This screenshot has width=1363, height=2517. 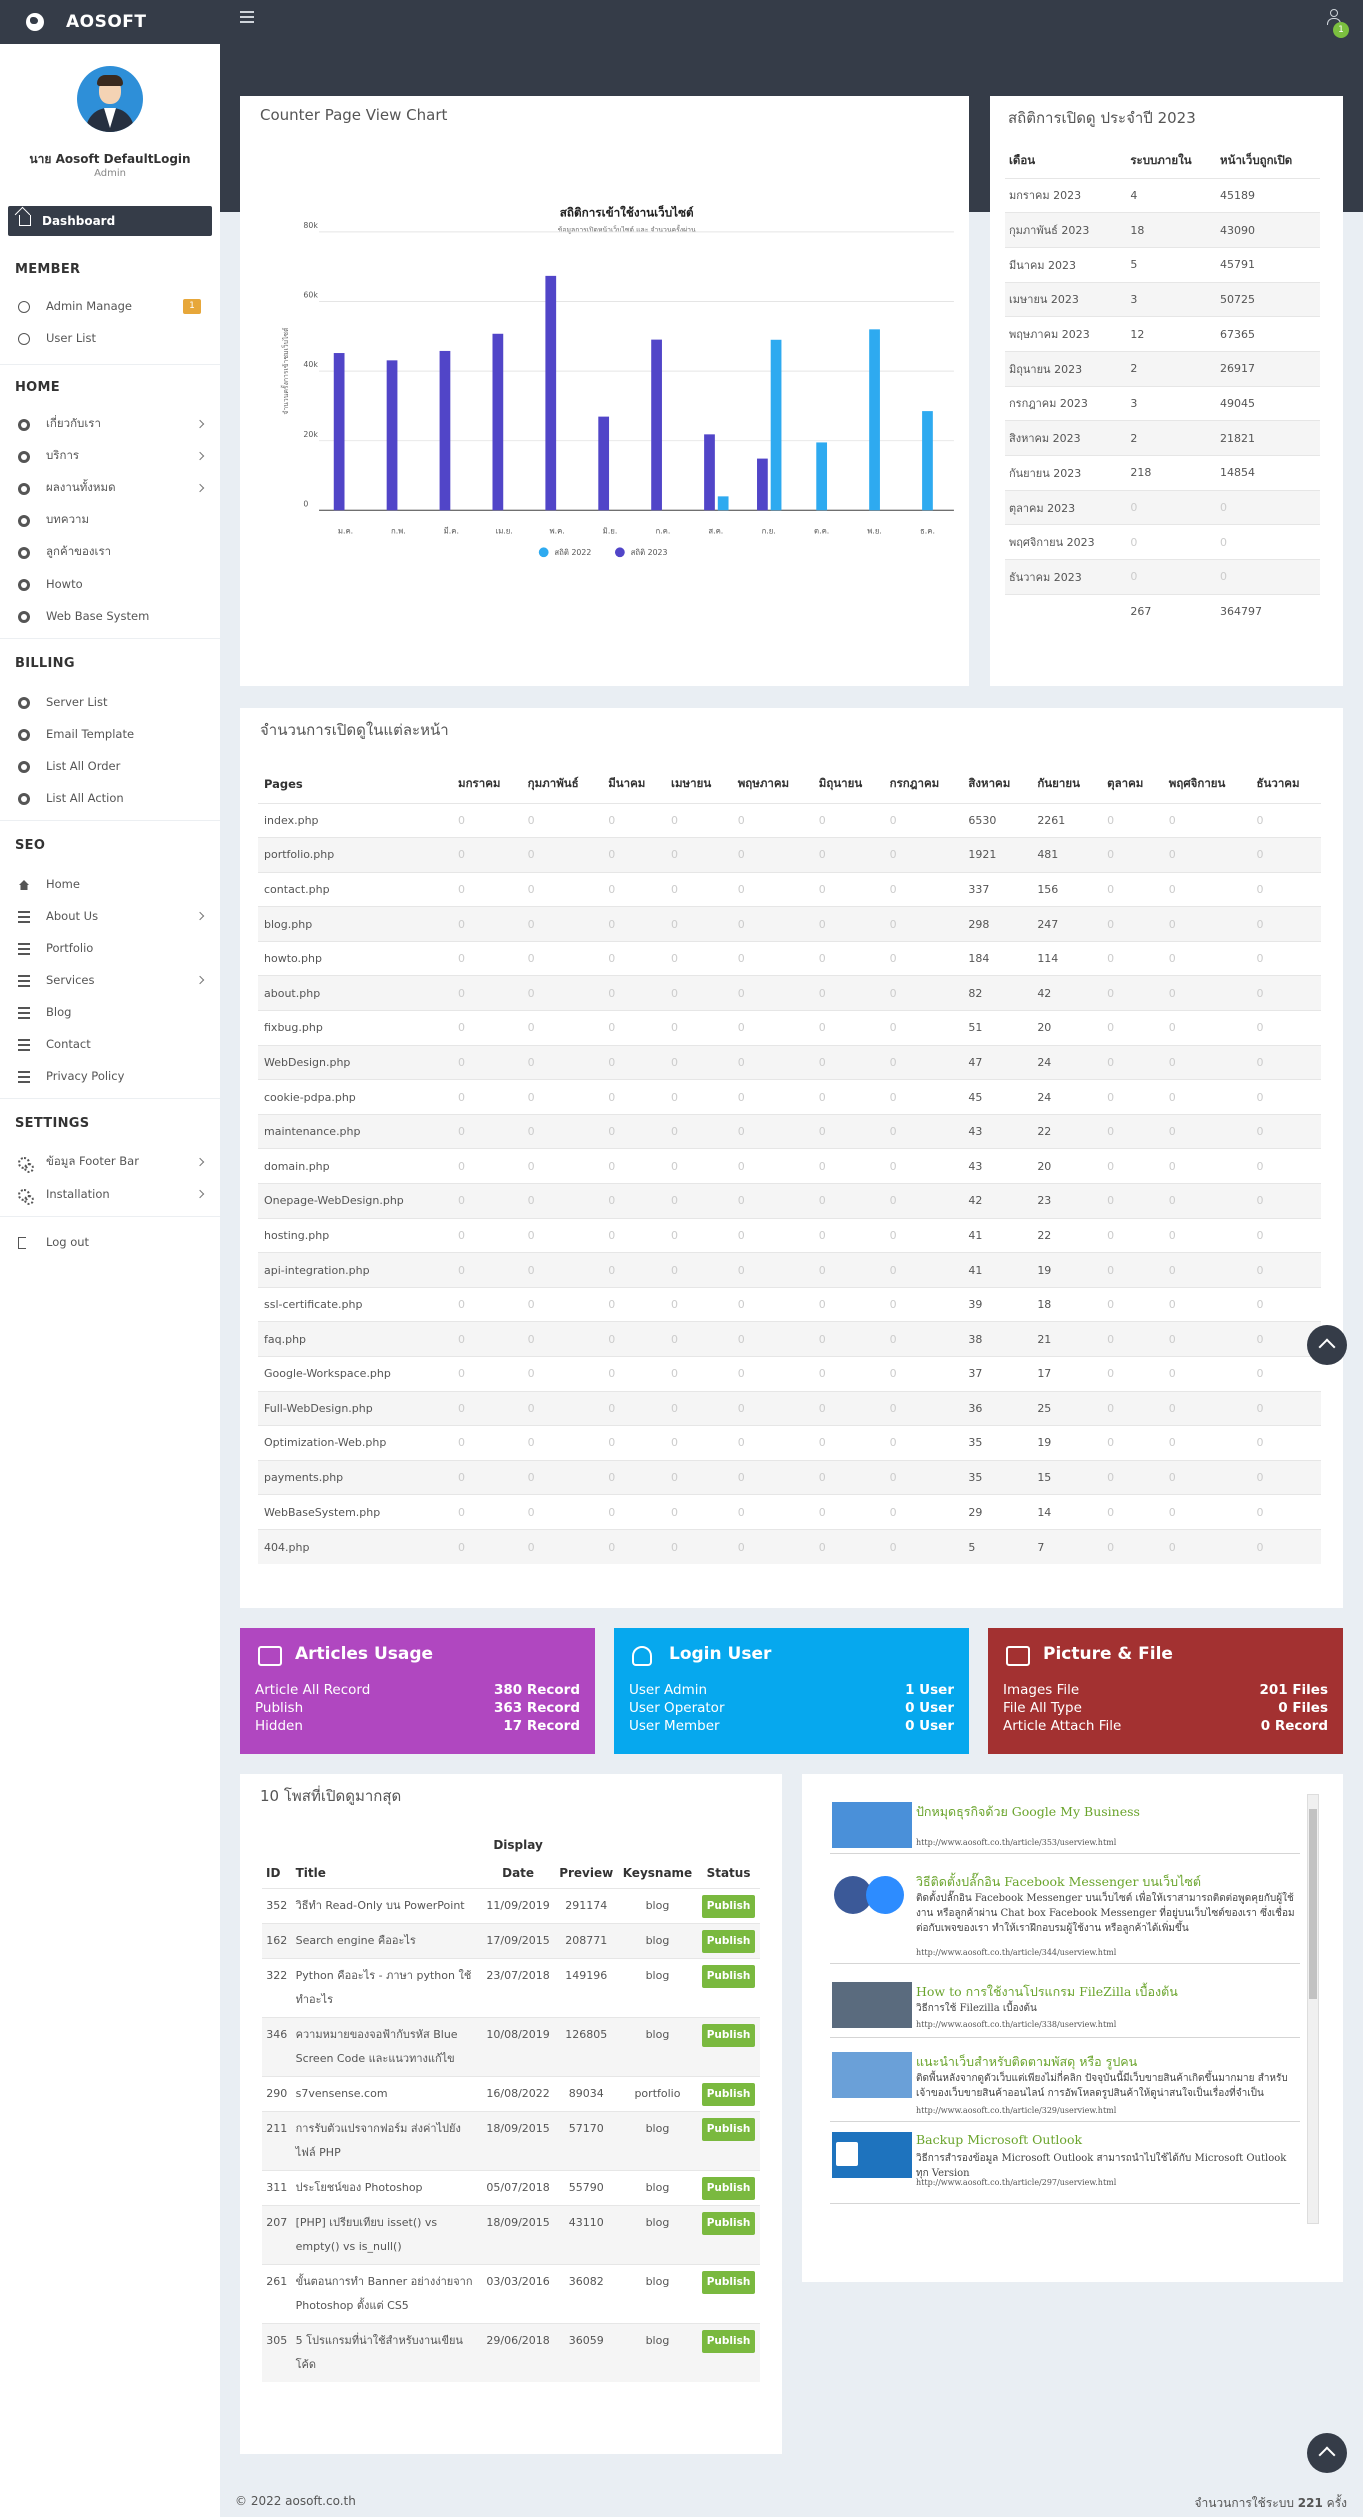 What do you see at coordinates (110, 584) in the screenshot?
I see `sidebar-item-howto: Howto` at bounding box center [110, 584].